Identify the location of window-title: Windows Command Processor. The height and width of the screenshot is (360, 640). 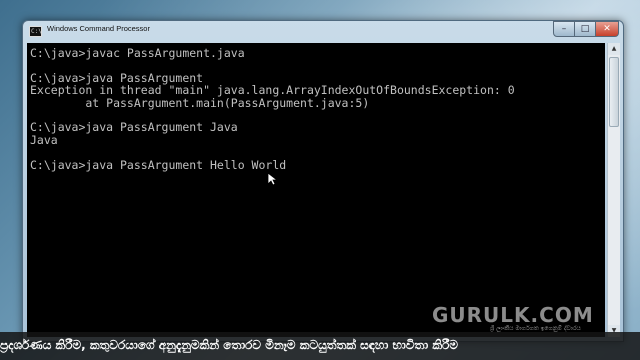
(98, 28).